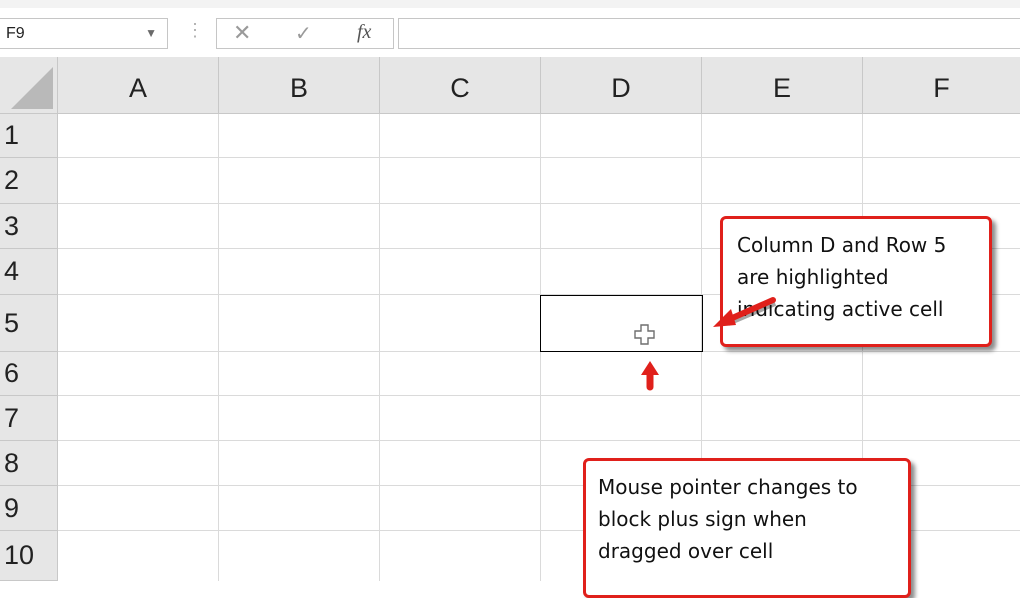 The image size is (1020, 598). What do you see at coordinates (242, 33) in the screenshot?
I see `cancel-icon: ✕` at bounding box center [242, 33].